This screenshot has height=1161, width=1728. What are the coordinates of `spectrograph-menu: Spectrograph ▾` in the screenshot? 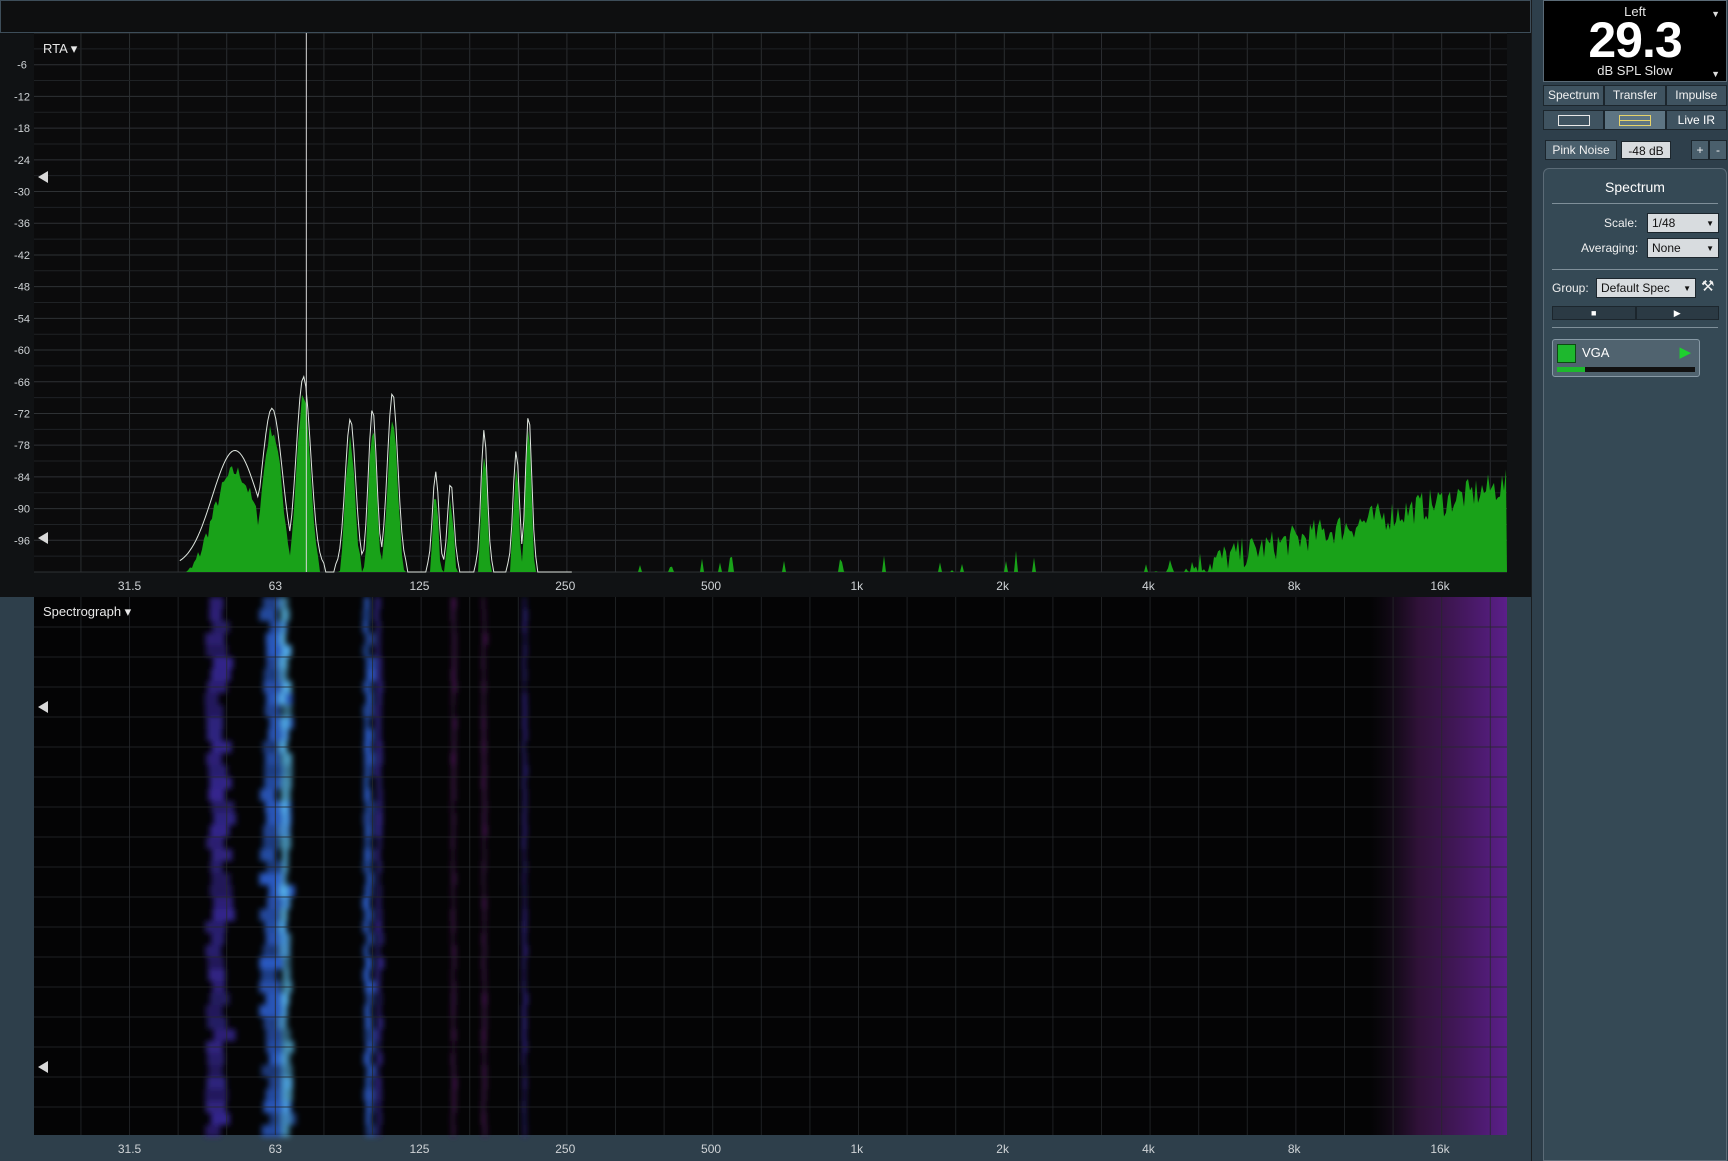 It's located at (87, 612).